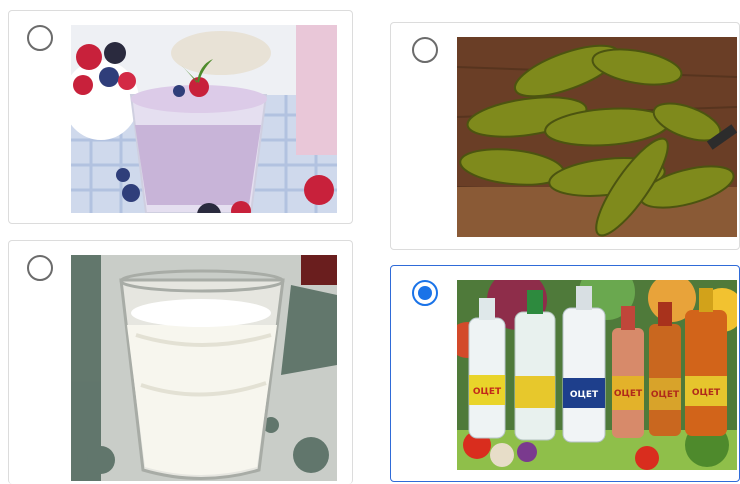 The height and width of the screenshot is (484, 740). What do you see at coordinates (40, 268) in the screenshot?
I see `radio-kefir` at bounding box center [40, 268].